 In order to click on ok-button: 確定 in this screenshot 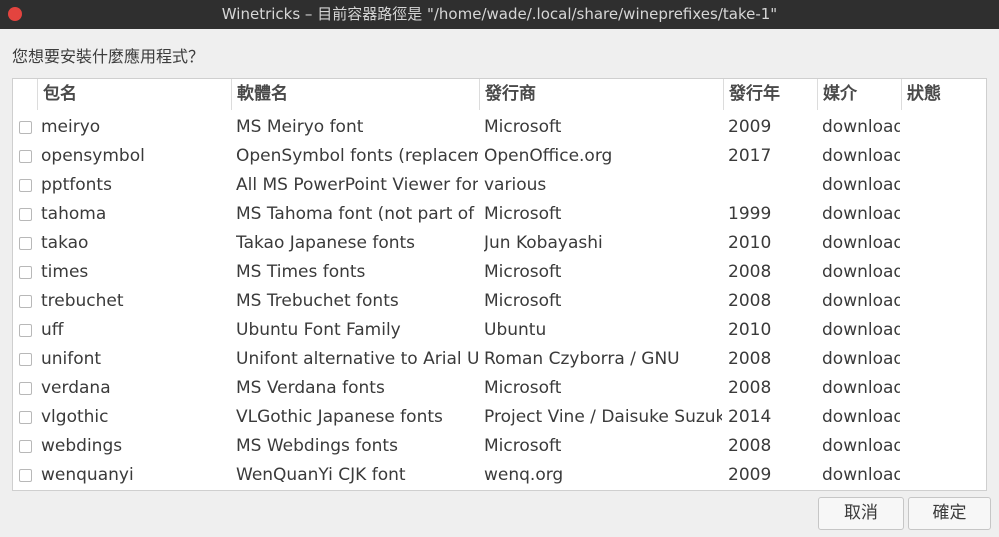, I will do `click(949, 513)`.